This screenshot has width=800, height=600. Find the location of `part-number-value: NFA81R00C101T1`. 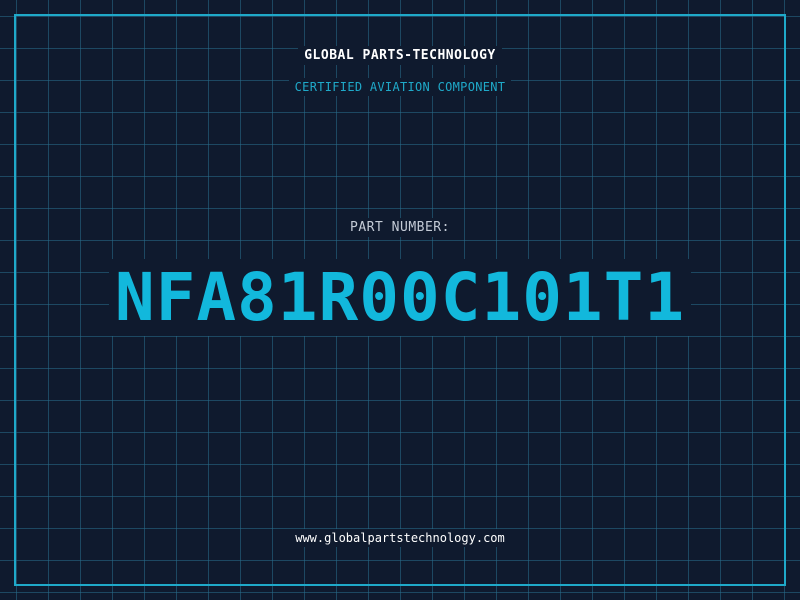

part-number-value: NFA81R00C101T1 is located at coordinates (400, 298).